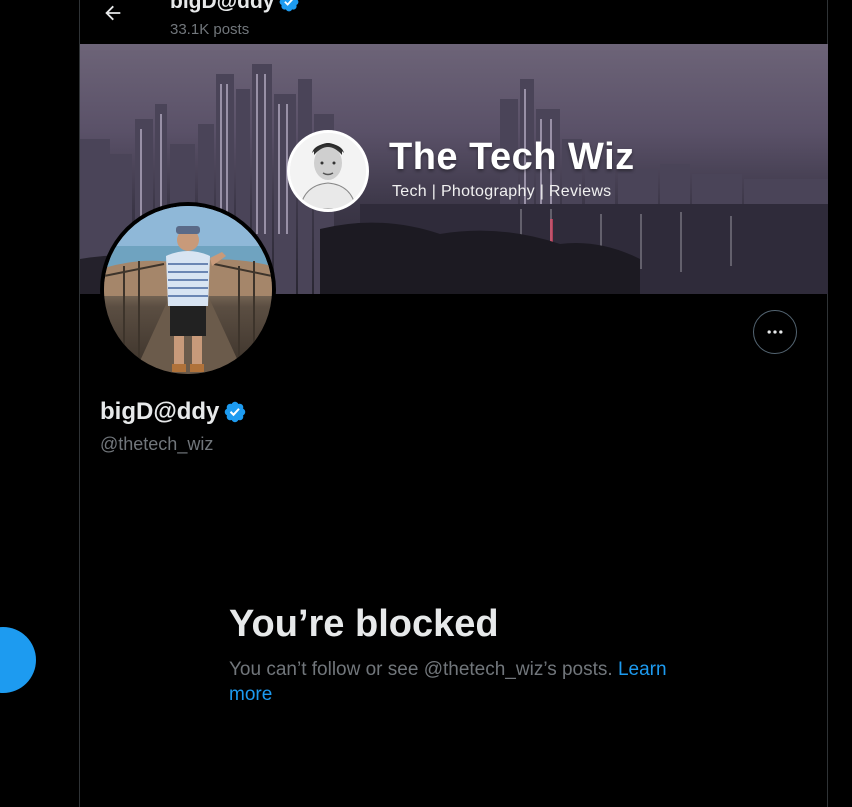 The width and height of the screenshot is (852, 807). What do you see at coordinates (502, 191) in the screenshot?
I see `banner-subtitle: Tech | Photography | Reviews` at bounding box center [502, 191].